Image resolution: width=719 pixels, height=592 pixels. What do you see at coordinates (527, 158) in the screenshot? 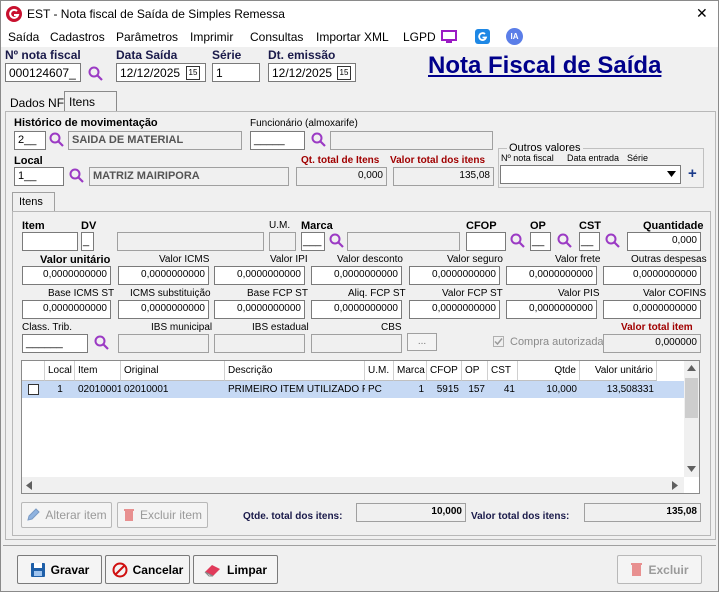
I see `outros-col-nota: Nº nota fiscal` at bounding box center [527, 158].